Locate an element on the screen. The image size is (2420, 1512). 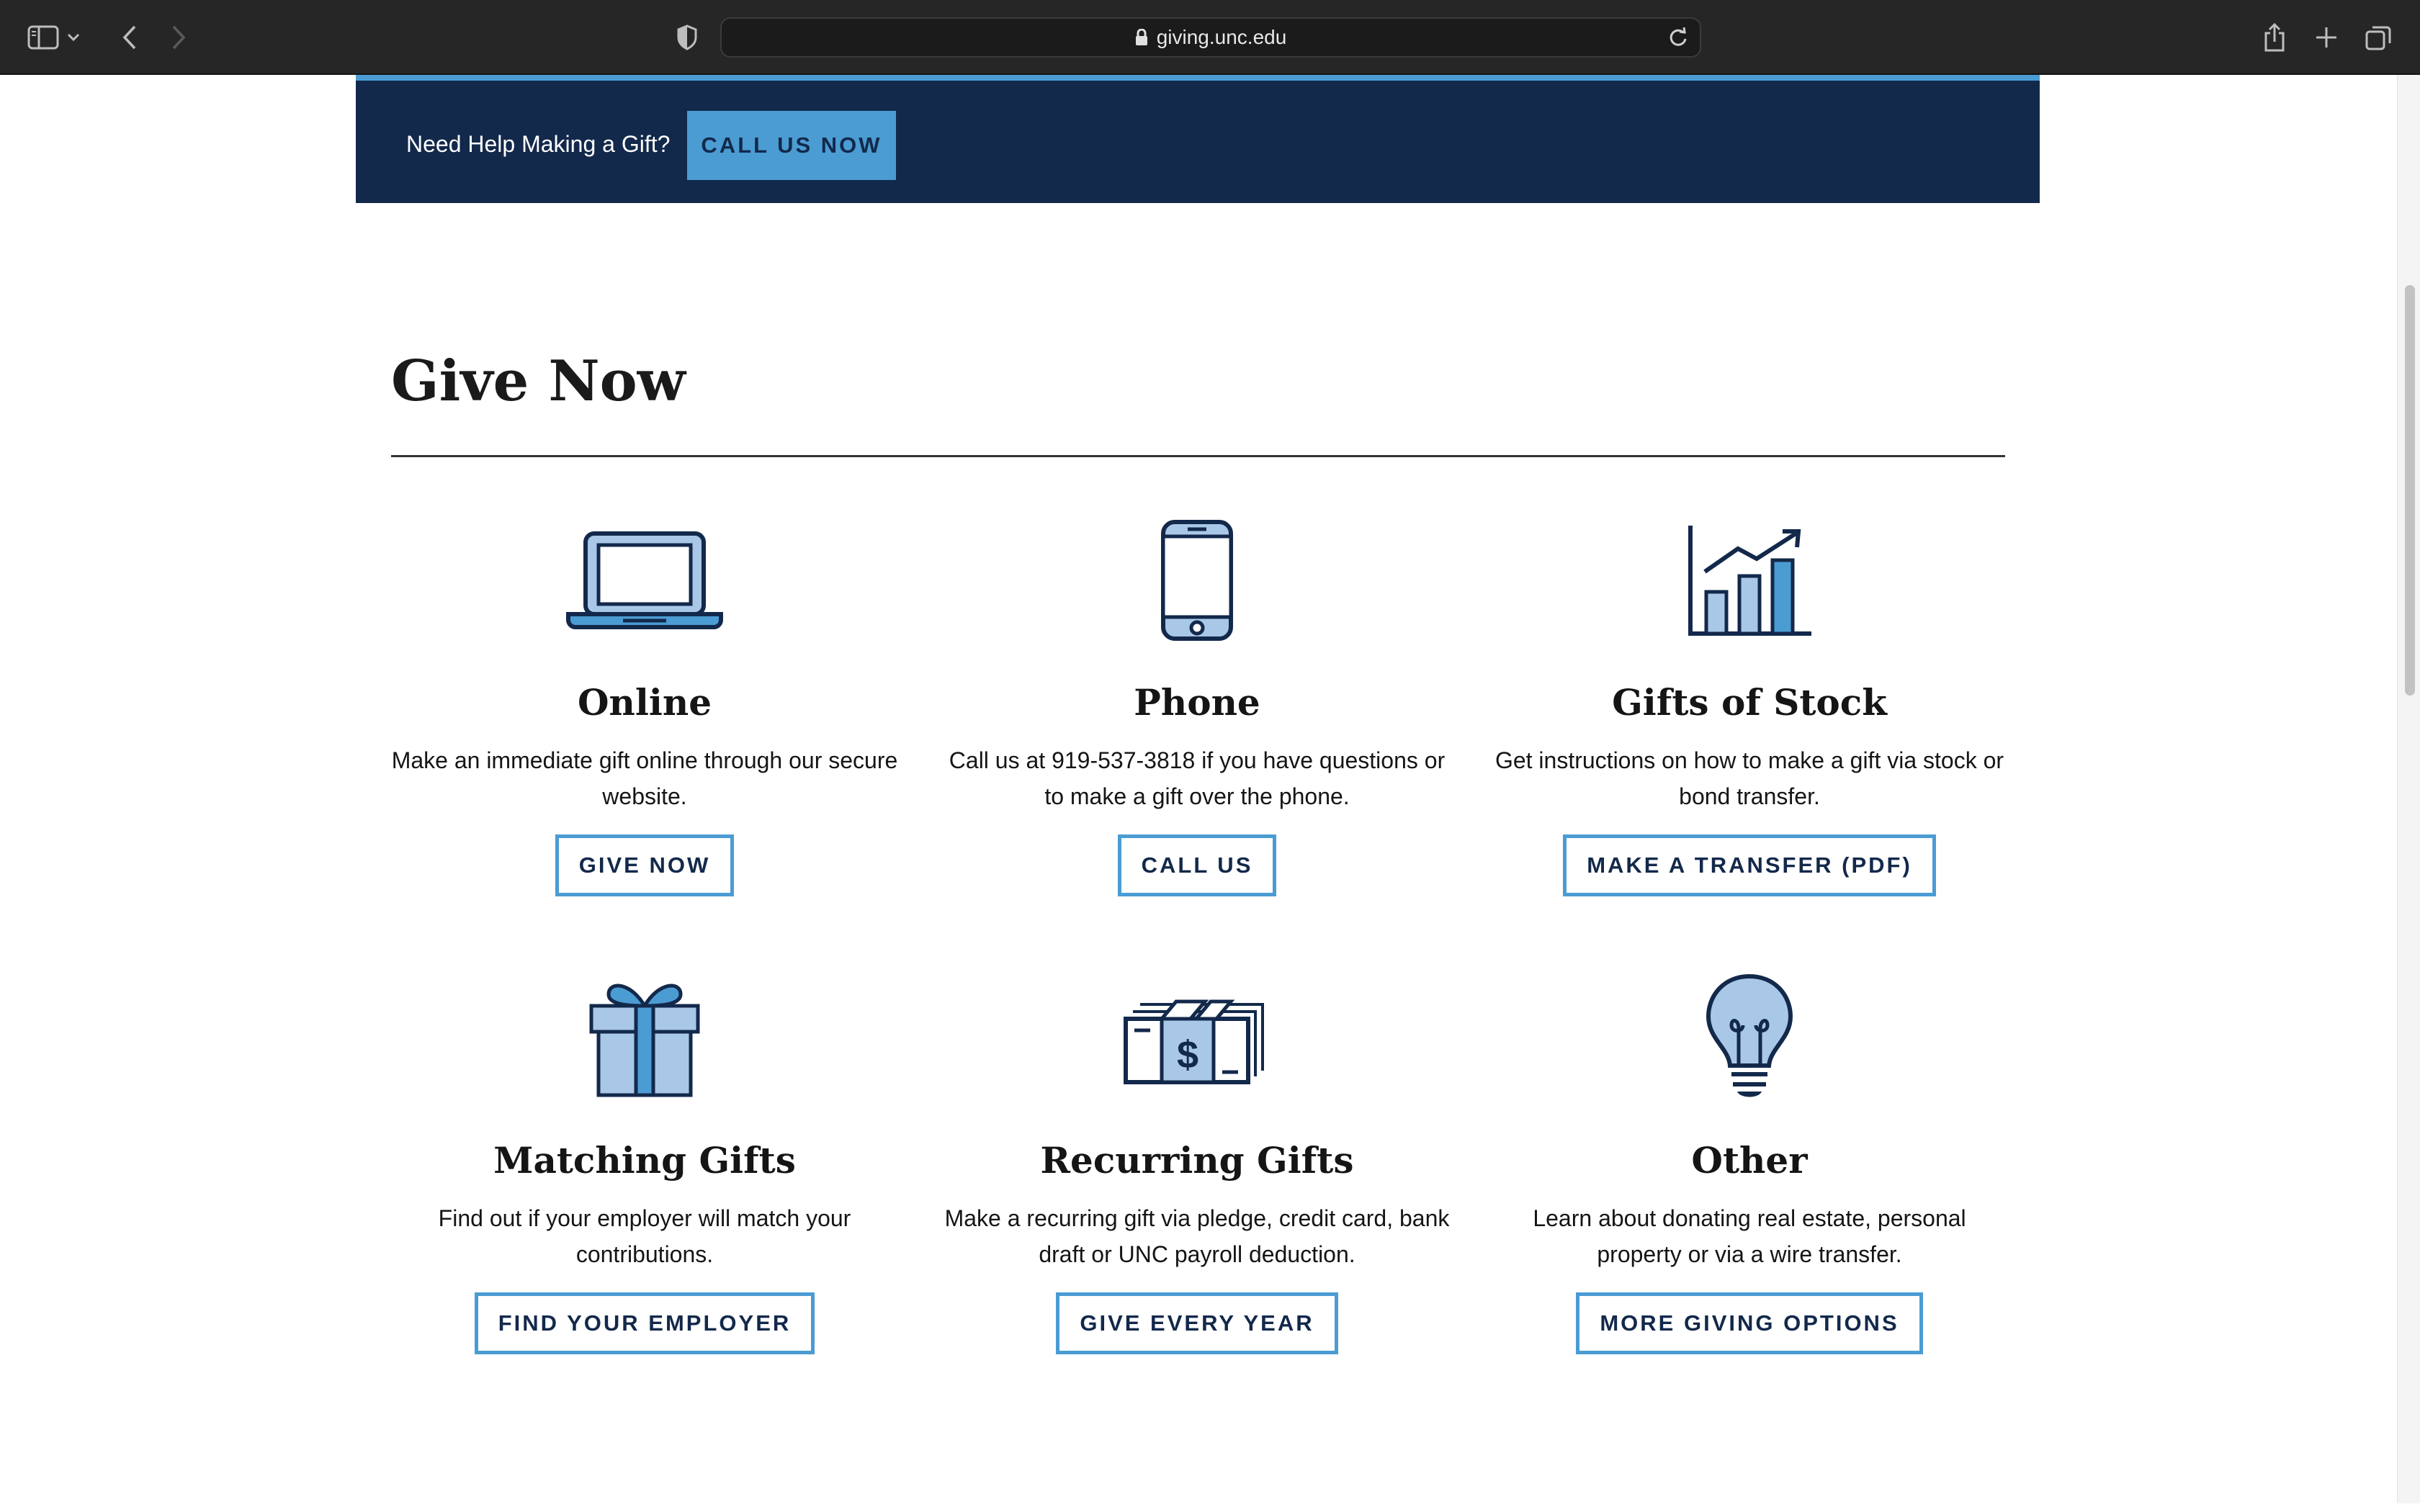
share-icon is located at coordinates (2274, 37).